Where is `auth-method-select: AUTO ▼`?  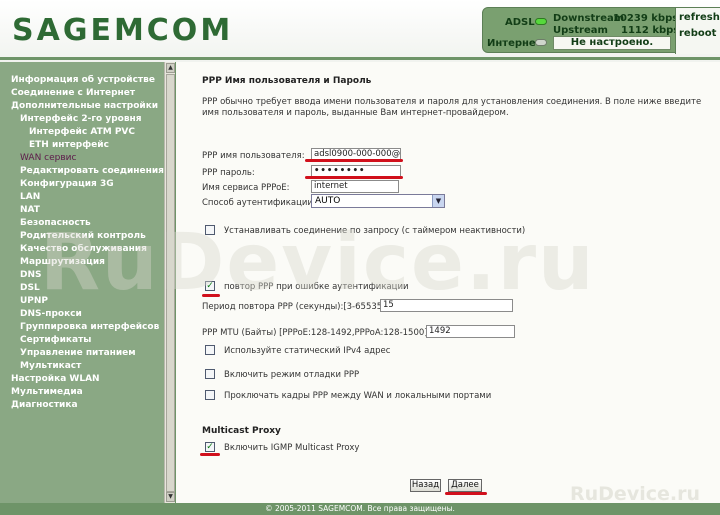 auth-method-select: AUTO ▼ is located at coordinates (378, 201).